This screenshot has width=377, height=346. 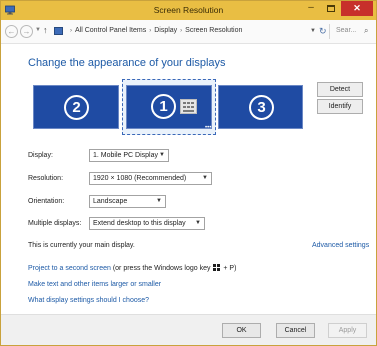 I want to click on ok-button: OK, so click(x=241, y=330).